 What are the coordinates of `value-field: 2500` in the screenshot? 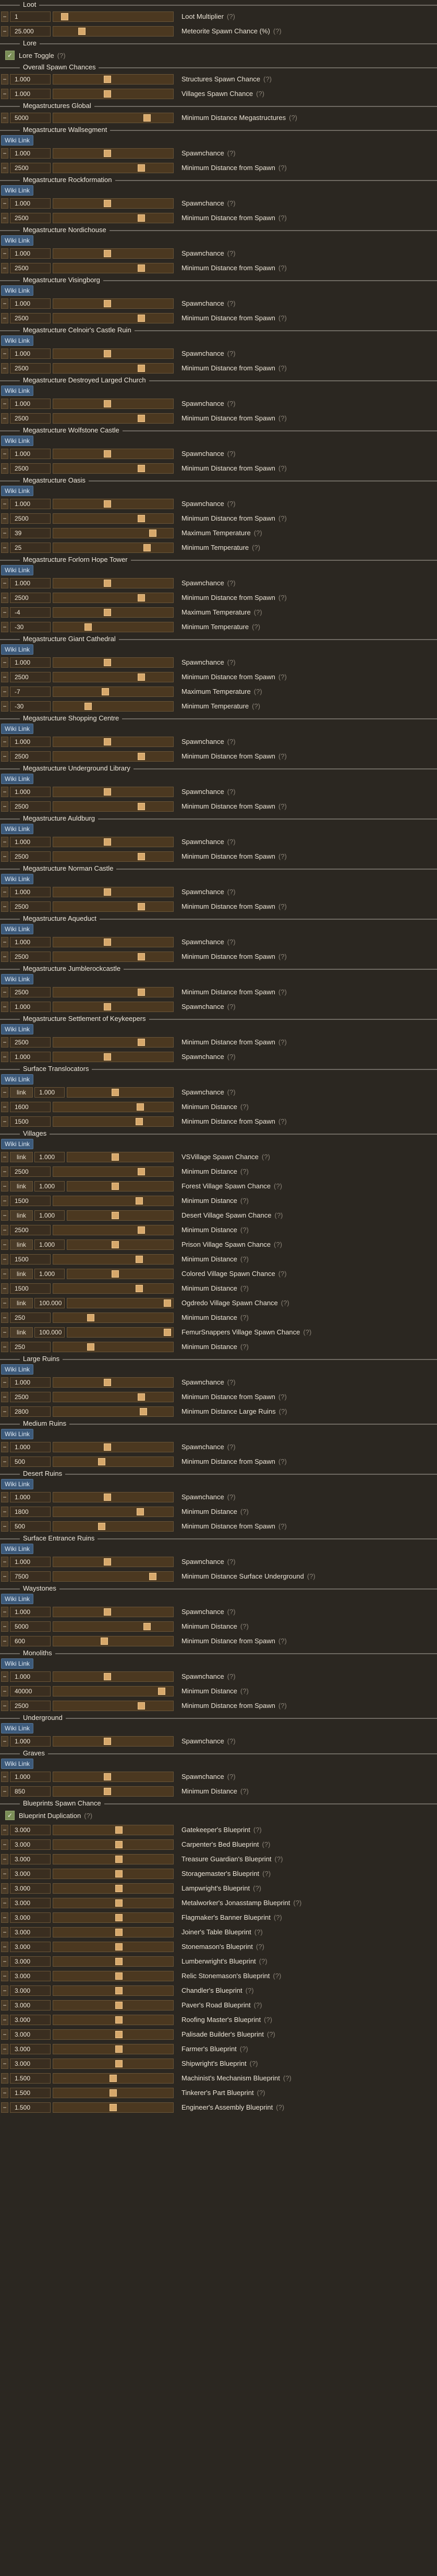 It's located at (30, 806).